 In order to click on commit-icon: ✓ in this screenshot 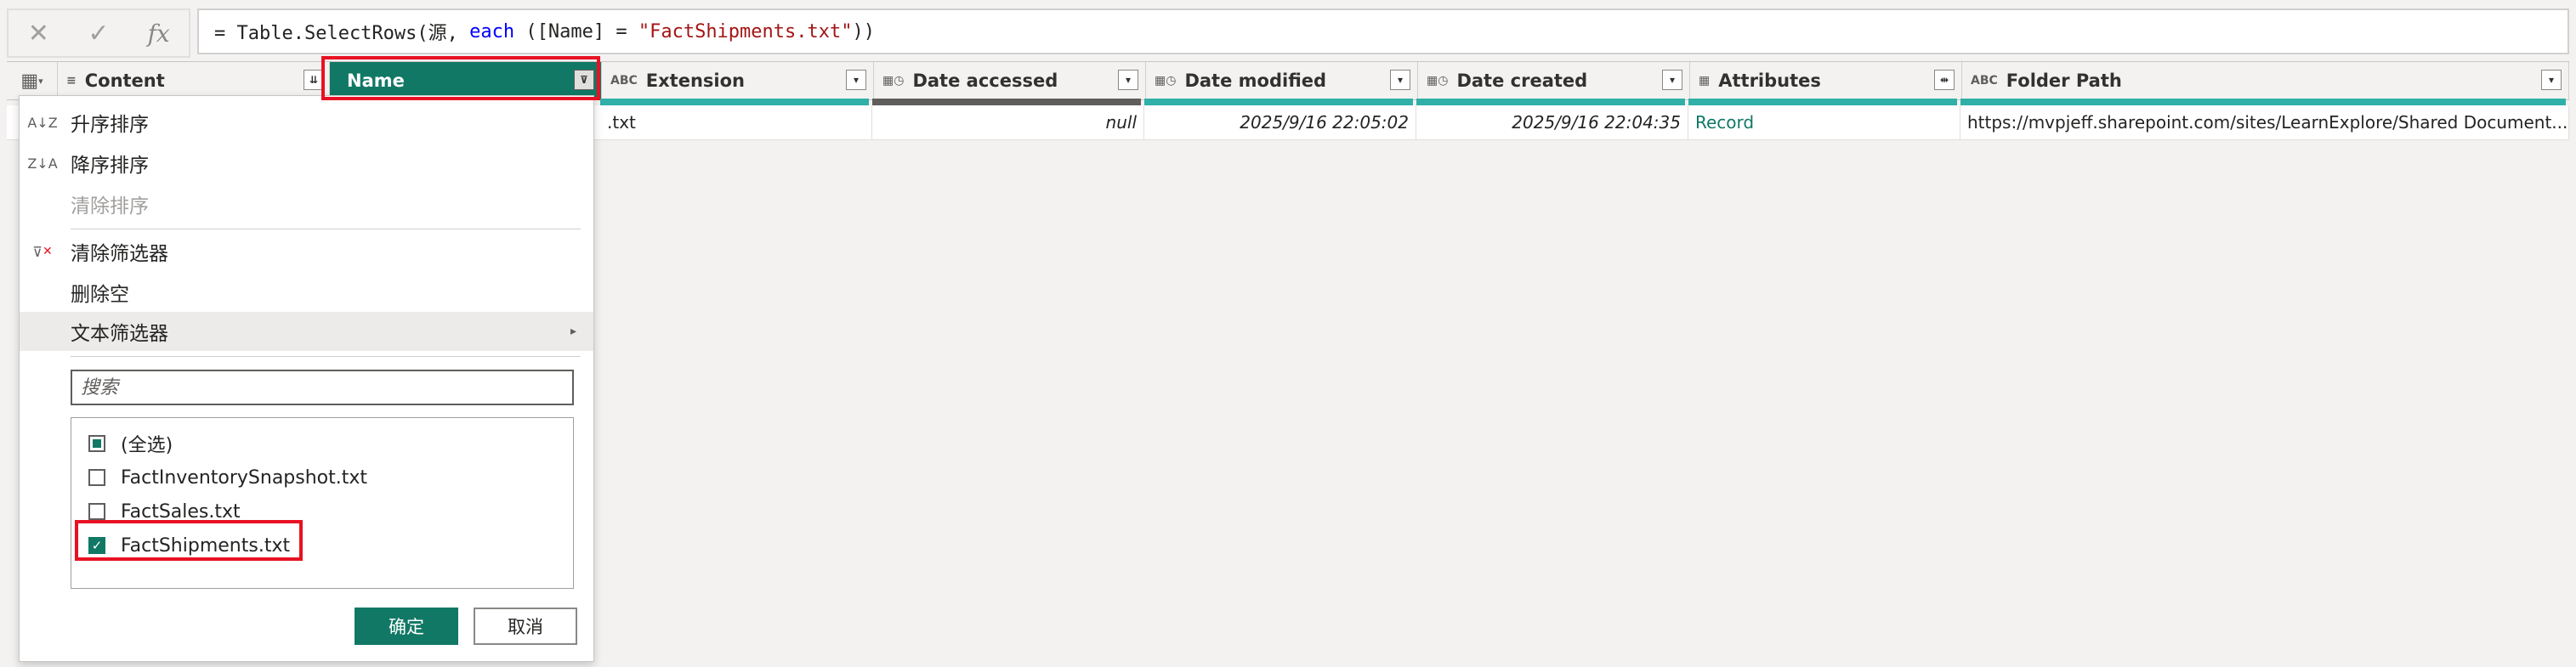, I will do `click(98, 34)`.